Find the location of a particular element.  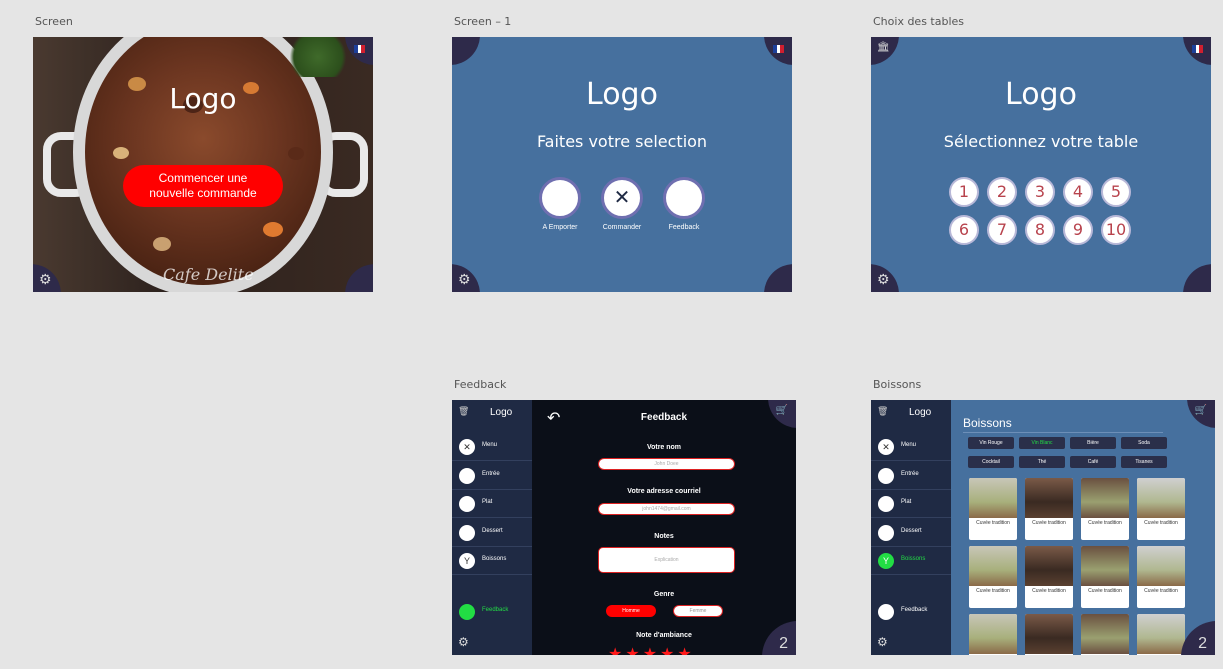

title-underline is located at coordinates (1063, 432).